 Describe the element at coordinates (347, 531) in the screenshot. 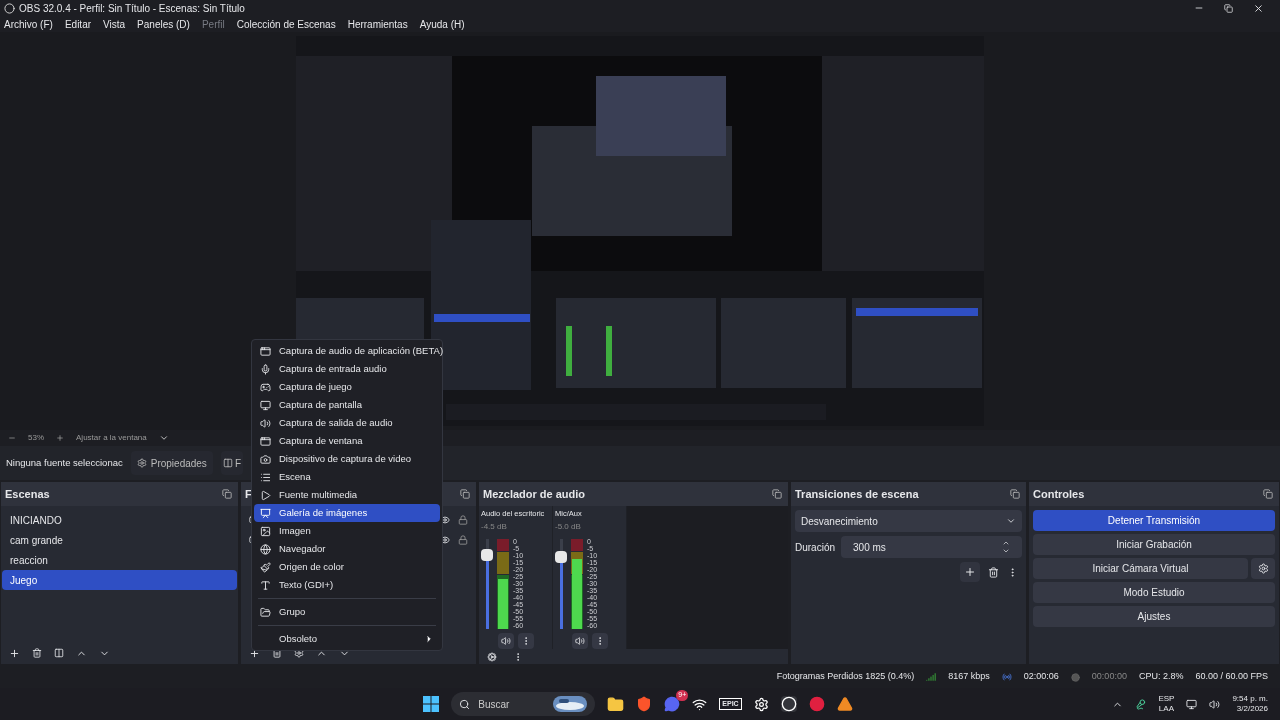

I see `context-menu-item: Imagen` at that location.